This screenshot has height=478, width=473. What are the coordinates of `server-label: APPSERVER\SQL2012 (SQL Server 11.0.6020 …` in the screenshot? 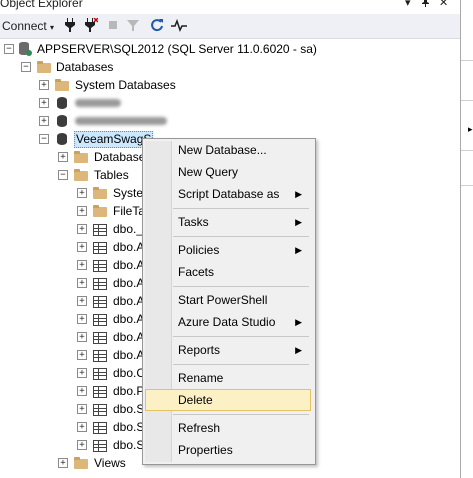 It's located at (177, 49).